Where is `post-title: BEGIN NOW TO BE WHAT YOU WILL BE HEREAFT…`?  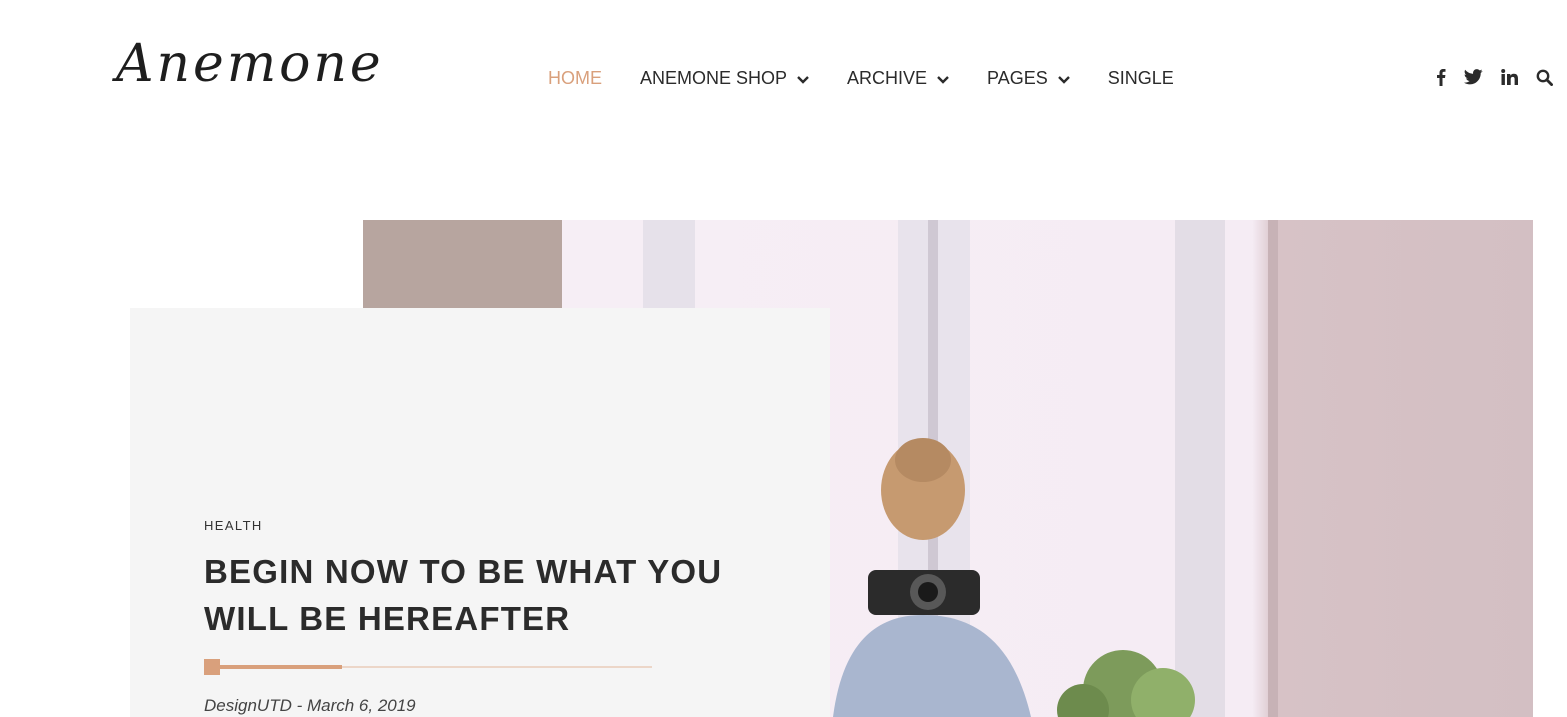
post-title: BEGIN NOW TO BE WHAT YOU WILL BE HEREAFT… is located at coordinates (464, 595).